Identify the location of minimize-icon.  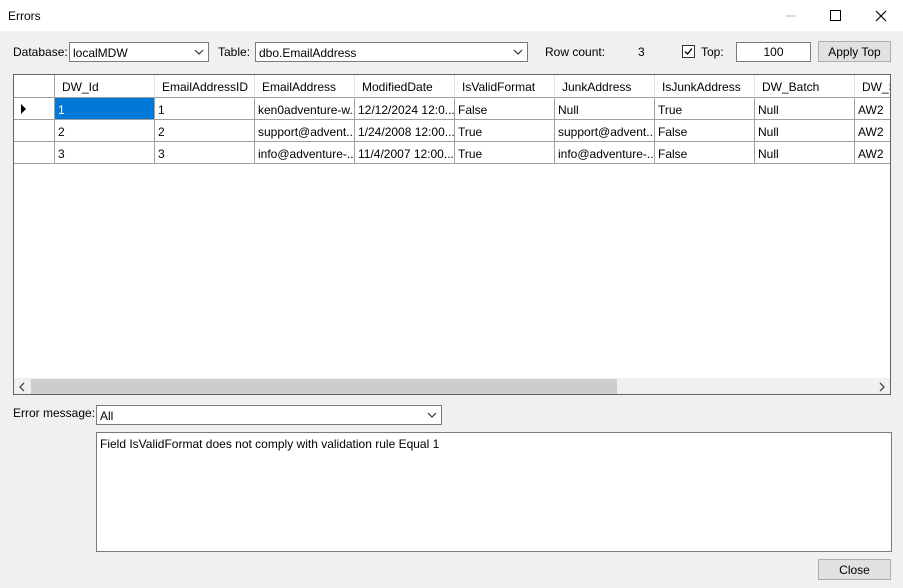
(790, 15).